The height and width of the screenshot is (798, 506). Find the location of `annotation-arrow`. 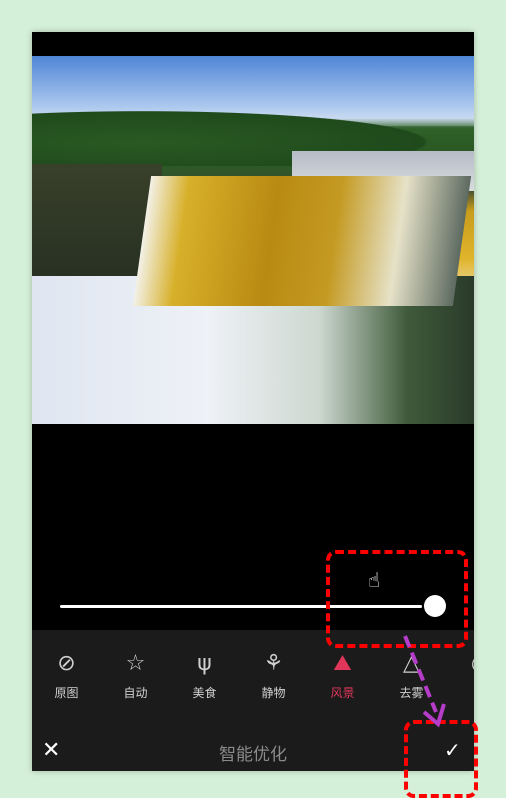

annotation-arrow is located at coordinates (424, 681).